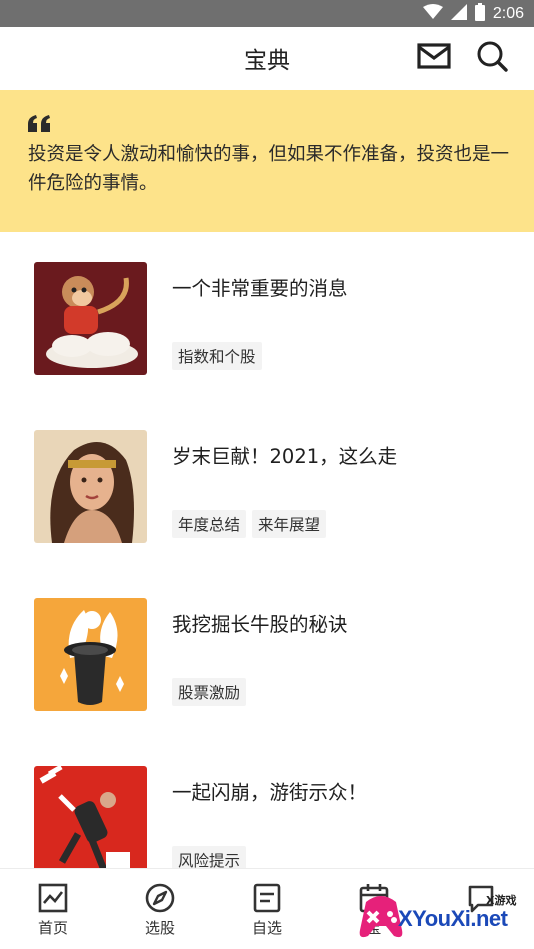 The height and width of the screenshot is (949, 534). What do you see at coordinates (260, 288) in the screenshot?
I see `article-title: 一个非常重要的消息` at bounding box center [260, 288].